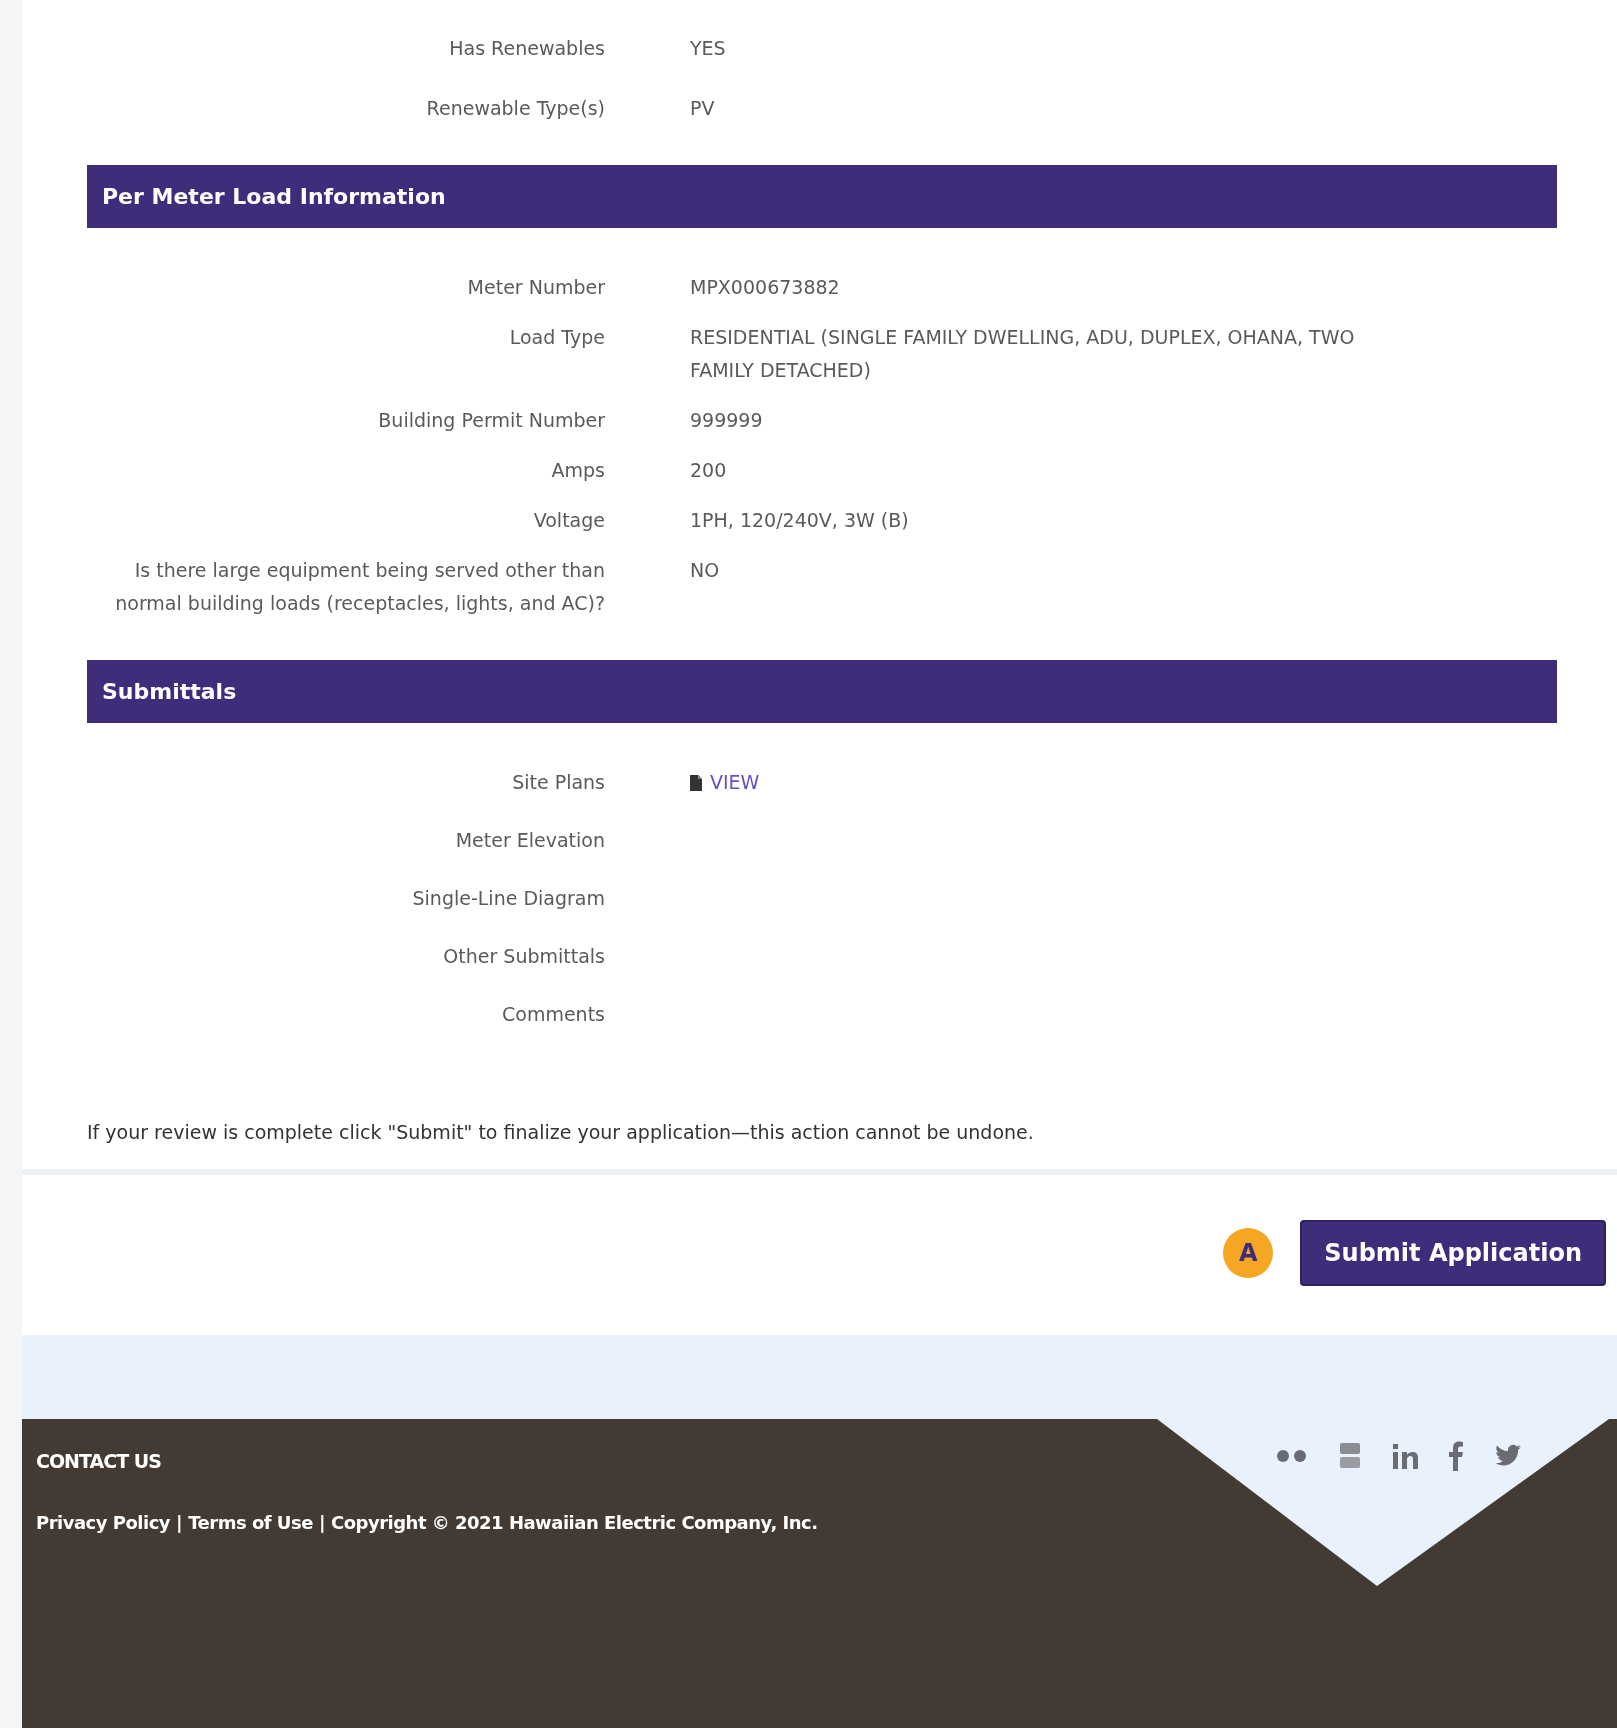 The height and width of the screenshot is (1728, 1617). Describe the element at coordinates (515, 108) in the screenshot. I see `field-label: Renewable Type(s)` at that location.